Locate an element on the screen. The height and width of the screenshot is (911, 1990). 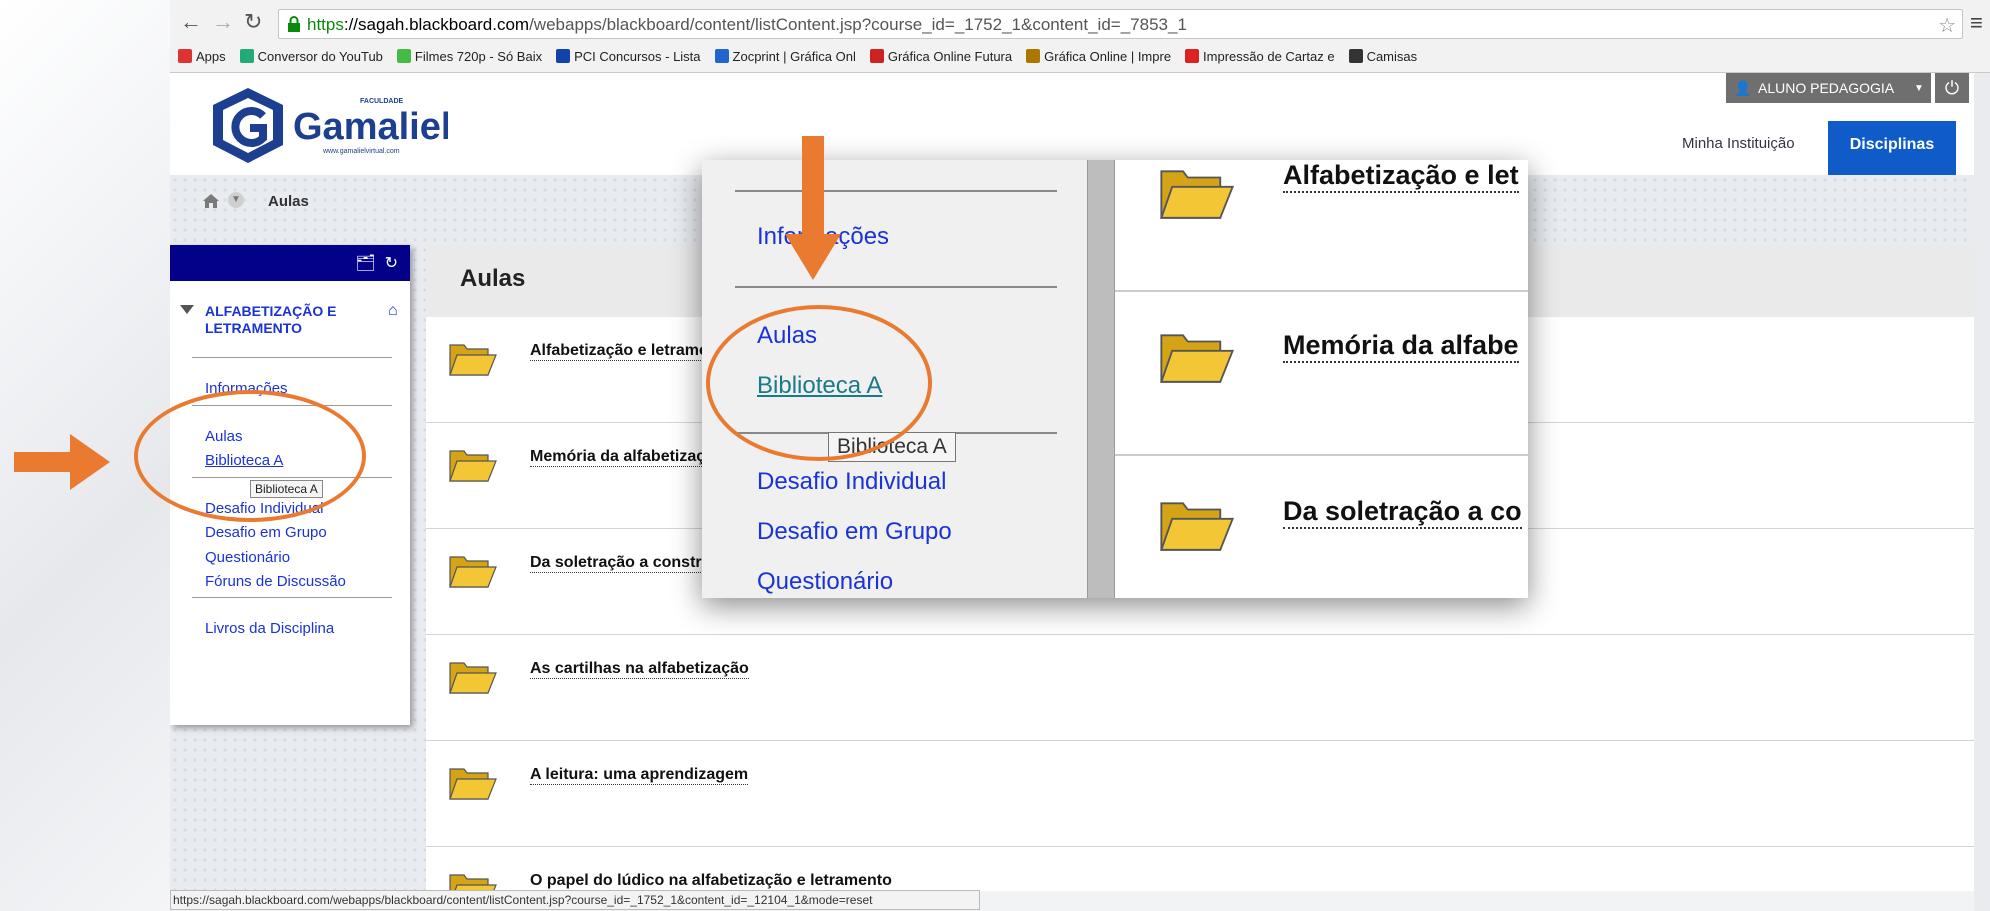
zoom-separator is located at coordinates (1101, 379).